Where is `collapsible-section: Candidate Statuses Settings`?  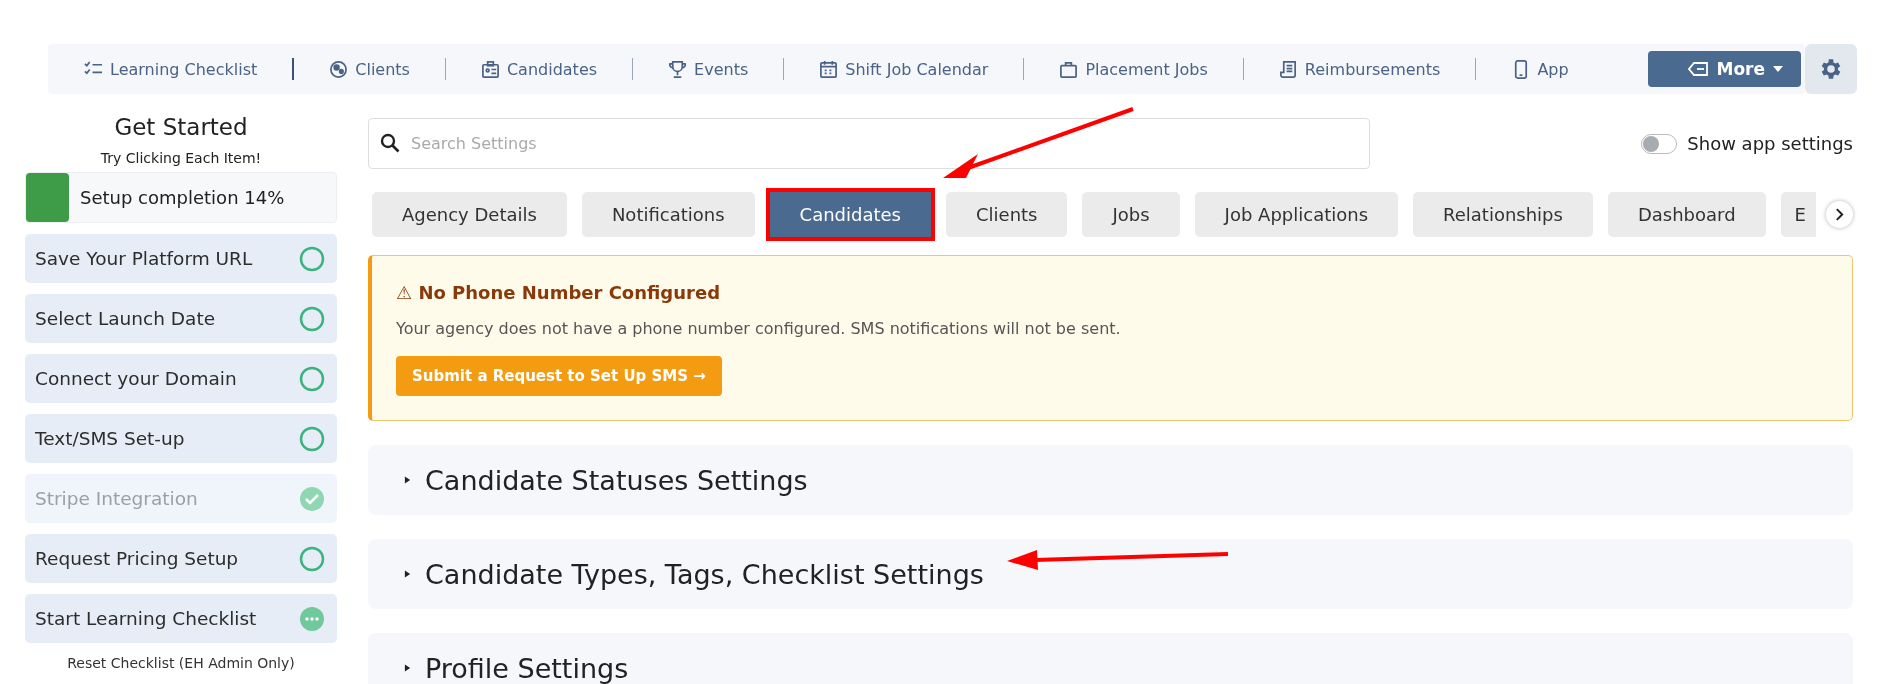 collapsible-section: Candidate Statuses Settings is located at coordinates (1110, 480).